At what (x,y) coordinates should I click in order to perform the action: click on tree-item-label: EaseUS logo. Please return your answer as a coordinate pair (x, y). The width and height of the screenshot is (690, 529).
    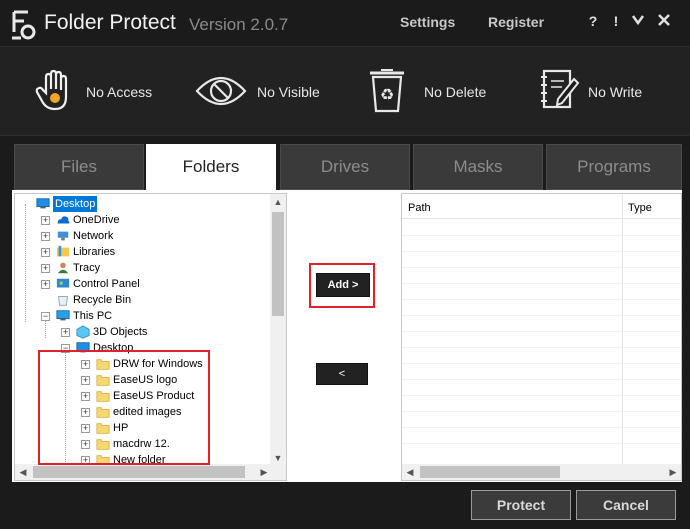
    Looking at the image, I should click on (145, 380).